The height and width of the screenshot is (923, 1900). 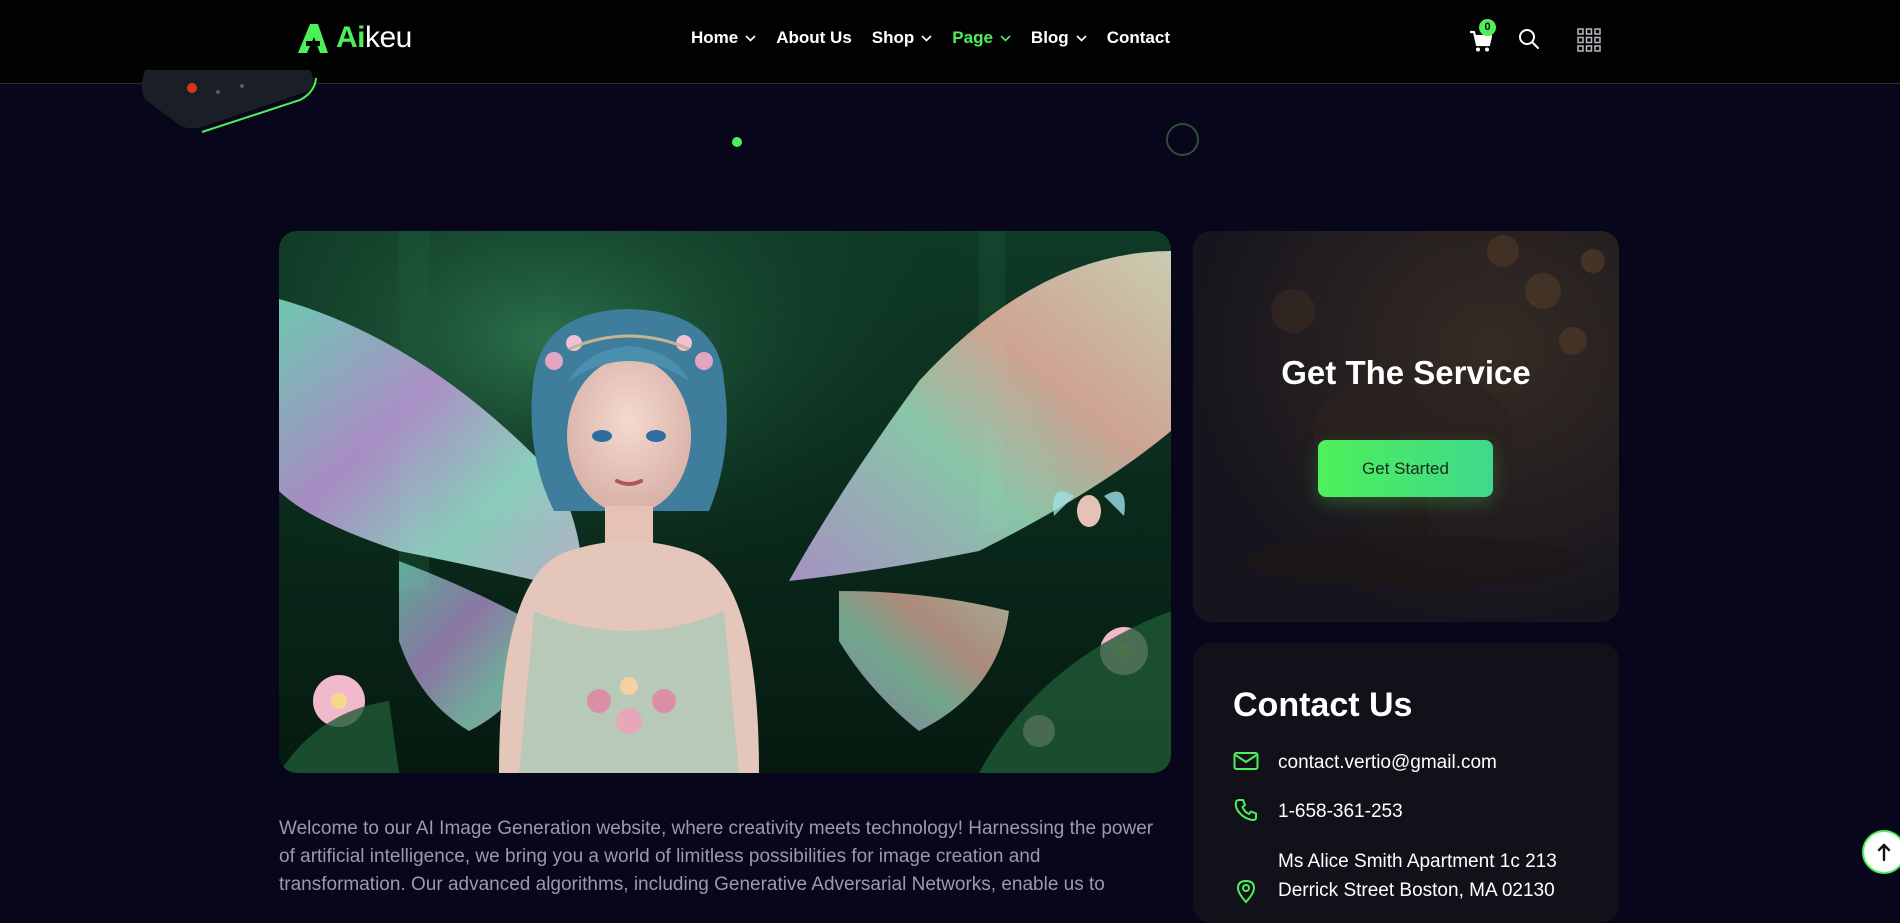 What do you see at coordinates (1246, 761) in the screenshot?
I see `mail-icon` at bounding box center [1246, 761].